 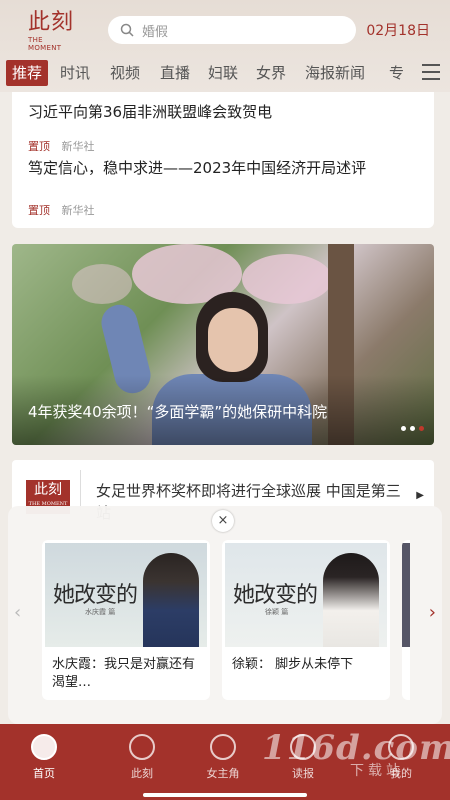 I want to click on divider, so click(x=80, y=490).